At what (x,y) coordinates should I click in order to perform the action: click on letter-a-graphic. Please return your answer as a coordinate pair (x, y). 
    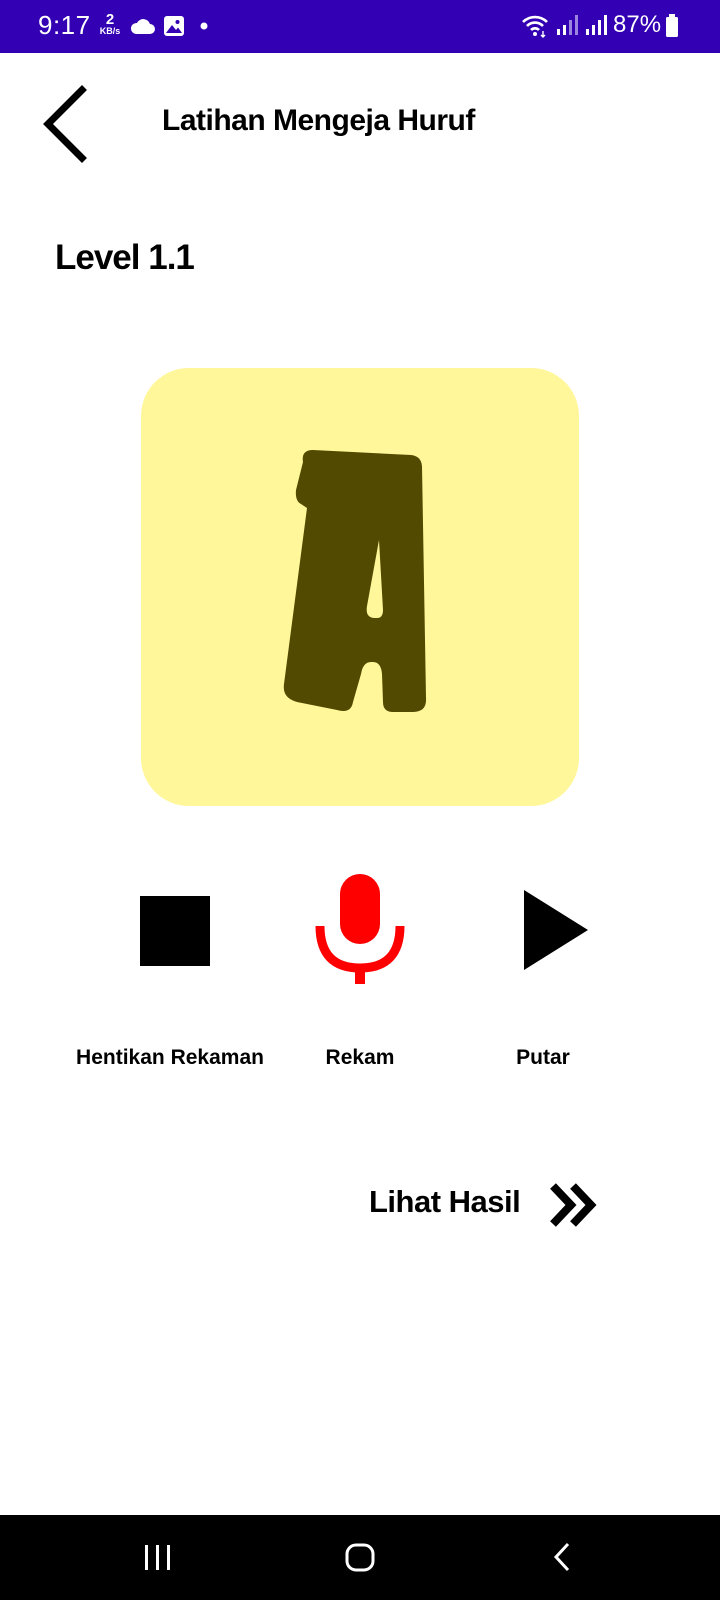
    Looking at the image, I should click on (355, 581).